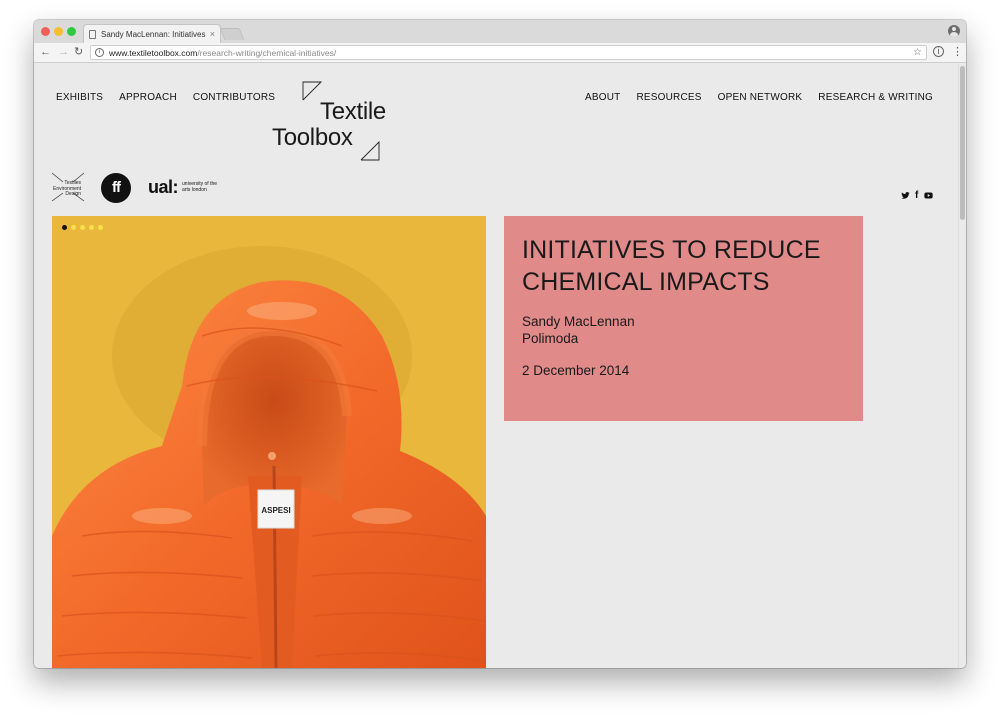 The height and width of the screenshot is (716, 1000). What do you see at coordinates (267, 52) in the screenshot?
I see `url-path: /research-writing/chemical-initiatives/` at bounding box center [267, 52].